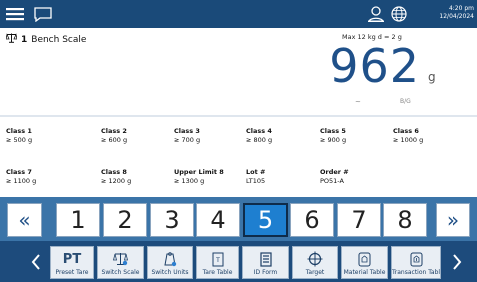 The width and height of the screenshot is (477, 282). Describe the element at coordinates (312, 220) in the screenshot. I see `number-button-6: 6` at that location.